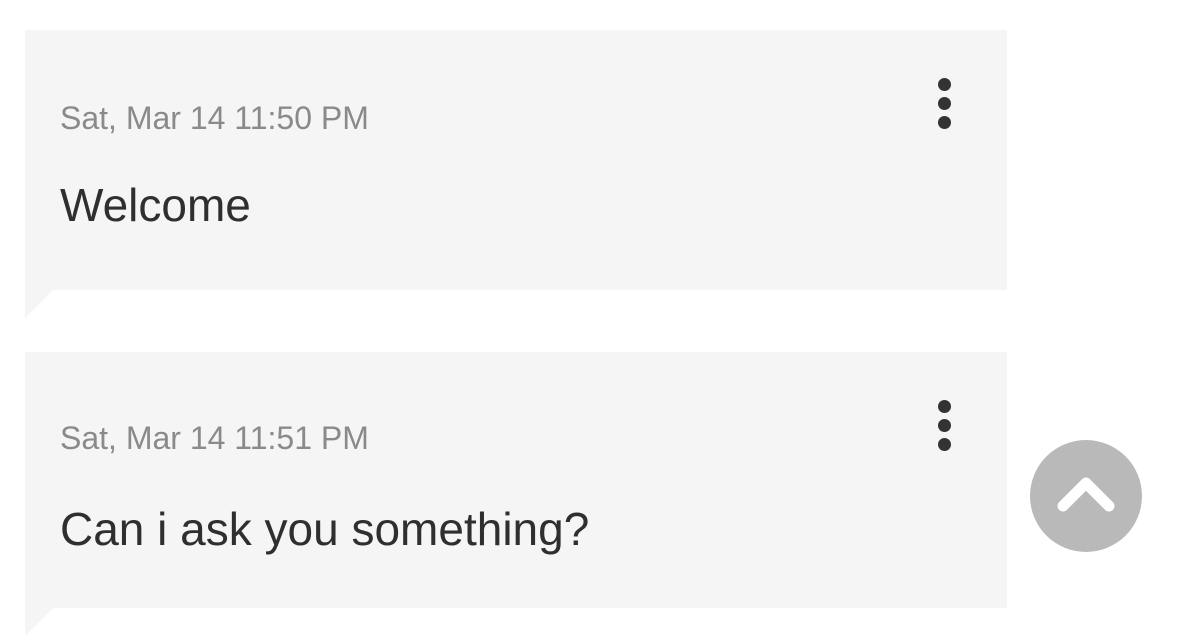 This screenshot has height=636, width=1200. What do you see at coordinates (214, 118) in the screenshot?
I see `message-timestamp: Sat, Mar 14 11:50 PM` at bounding box center [214, 118].